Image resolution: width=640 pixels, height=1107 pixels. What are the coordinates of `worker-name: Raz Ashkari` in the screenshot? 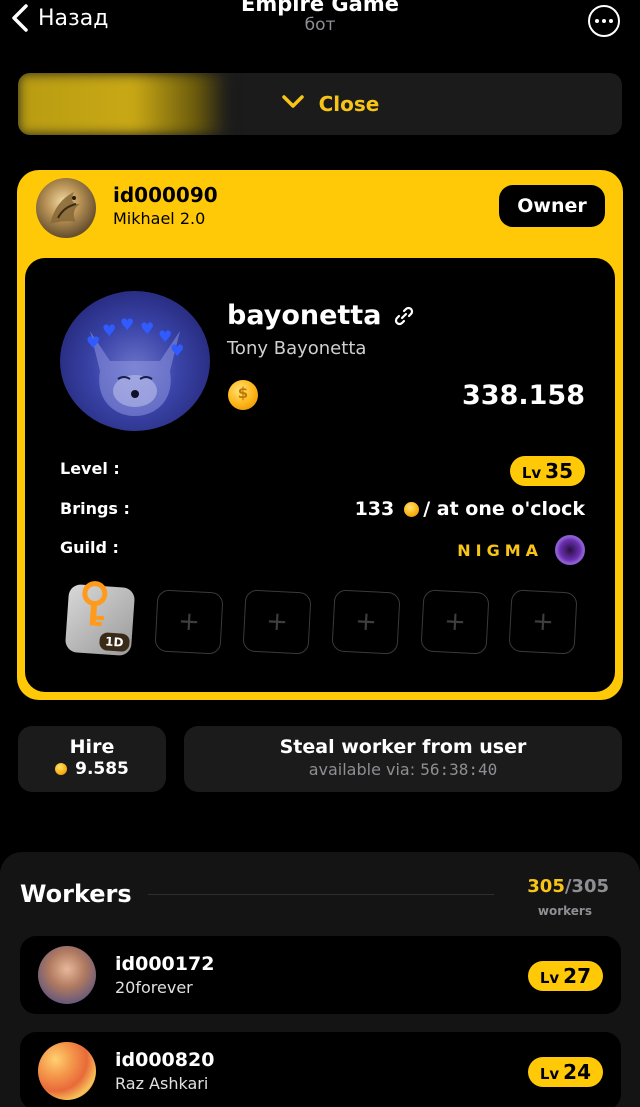 It's located at (162, 1083).